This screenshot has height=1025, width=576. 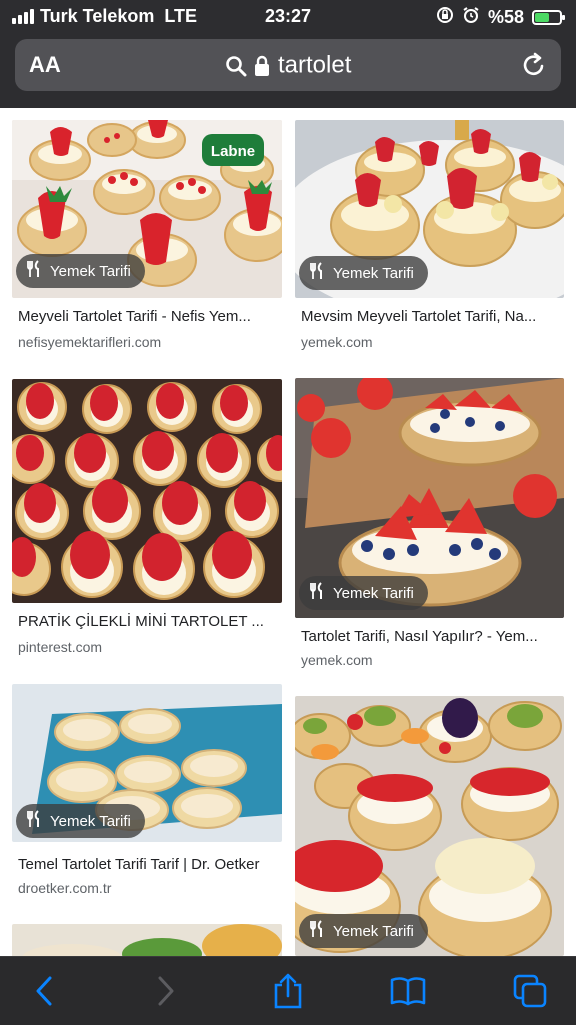 I want to click on battery-percent: %58, so click(x=505, y=17).